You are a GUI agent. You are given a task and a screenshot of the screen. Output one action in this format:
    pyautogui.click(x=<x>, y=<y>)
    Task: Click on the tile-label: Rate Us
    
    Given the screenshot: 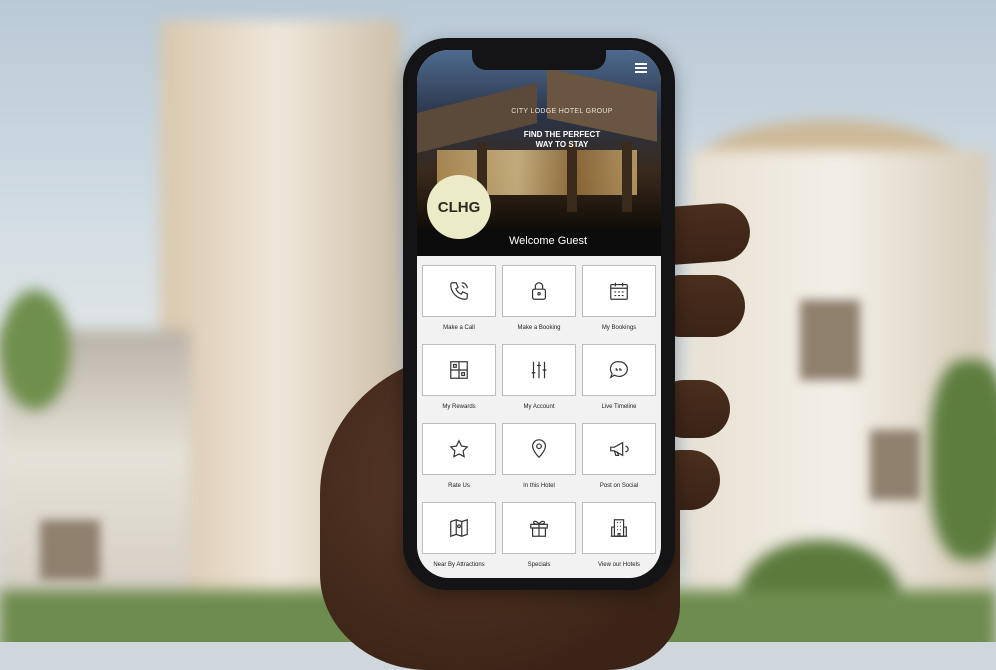 What is the action you would take?
    pyautogui.click(x=459, y=486)
    